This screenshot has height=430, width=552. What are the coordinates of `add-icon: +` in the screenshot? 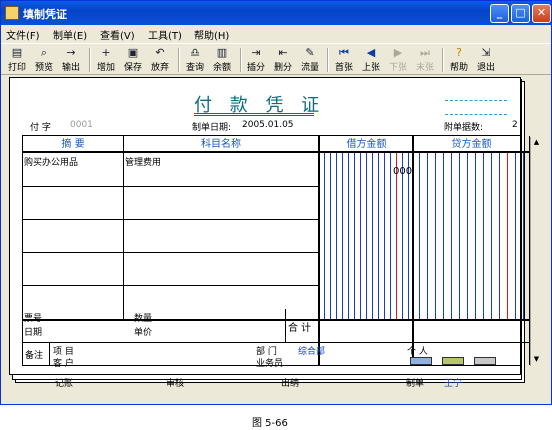 It's located at (106, 52).